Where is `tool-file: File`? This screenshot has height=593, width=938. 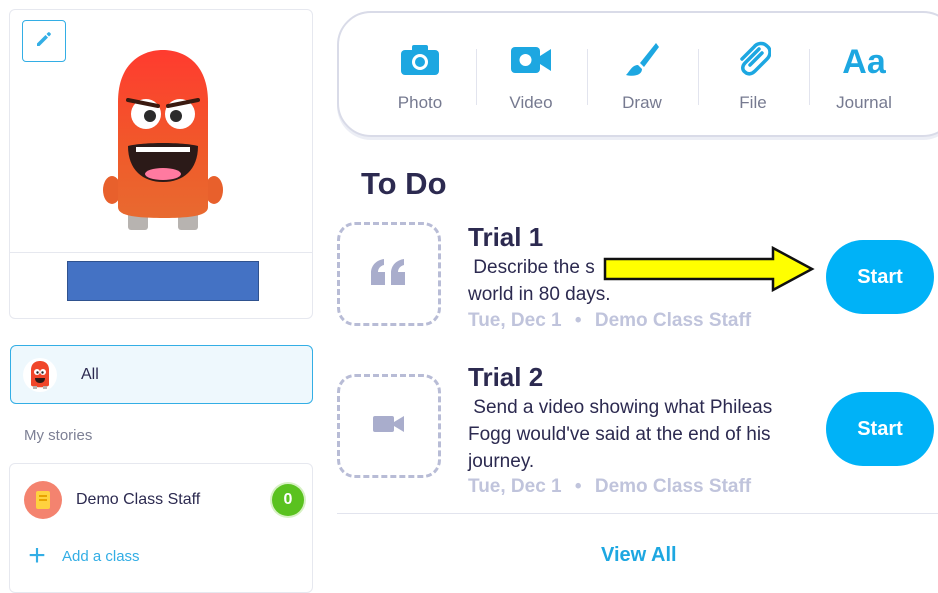 tool-file: File is located at coordinates (753, 81).